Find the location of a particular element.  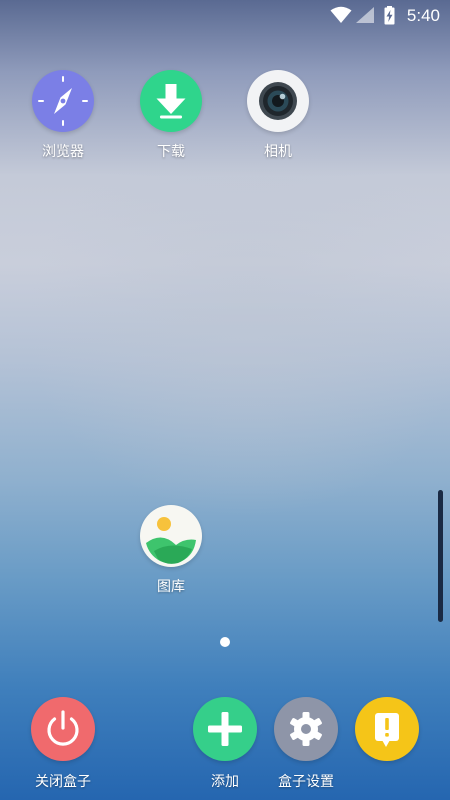

page-indicator-dot is located at coordinates (225, 642).